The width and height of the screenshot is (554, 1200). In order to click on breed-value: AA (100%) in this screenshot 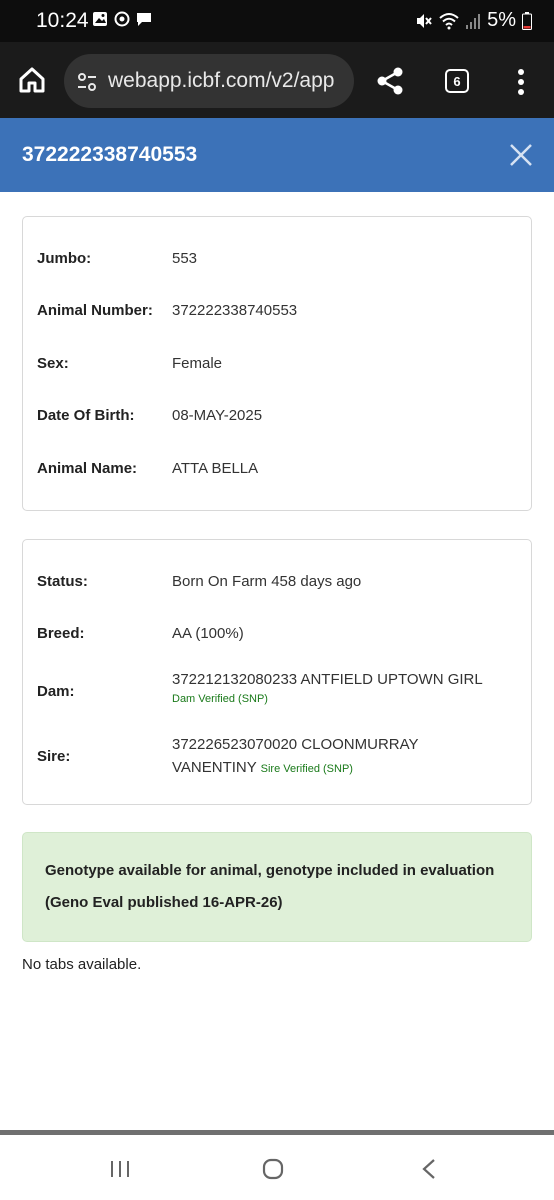, I will do `click(208, 633)`.